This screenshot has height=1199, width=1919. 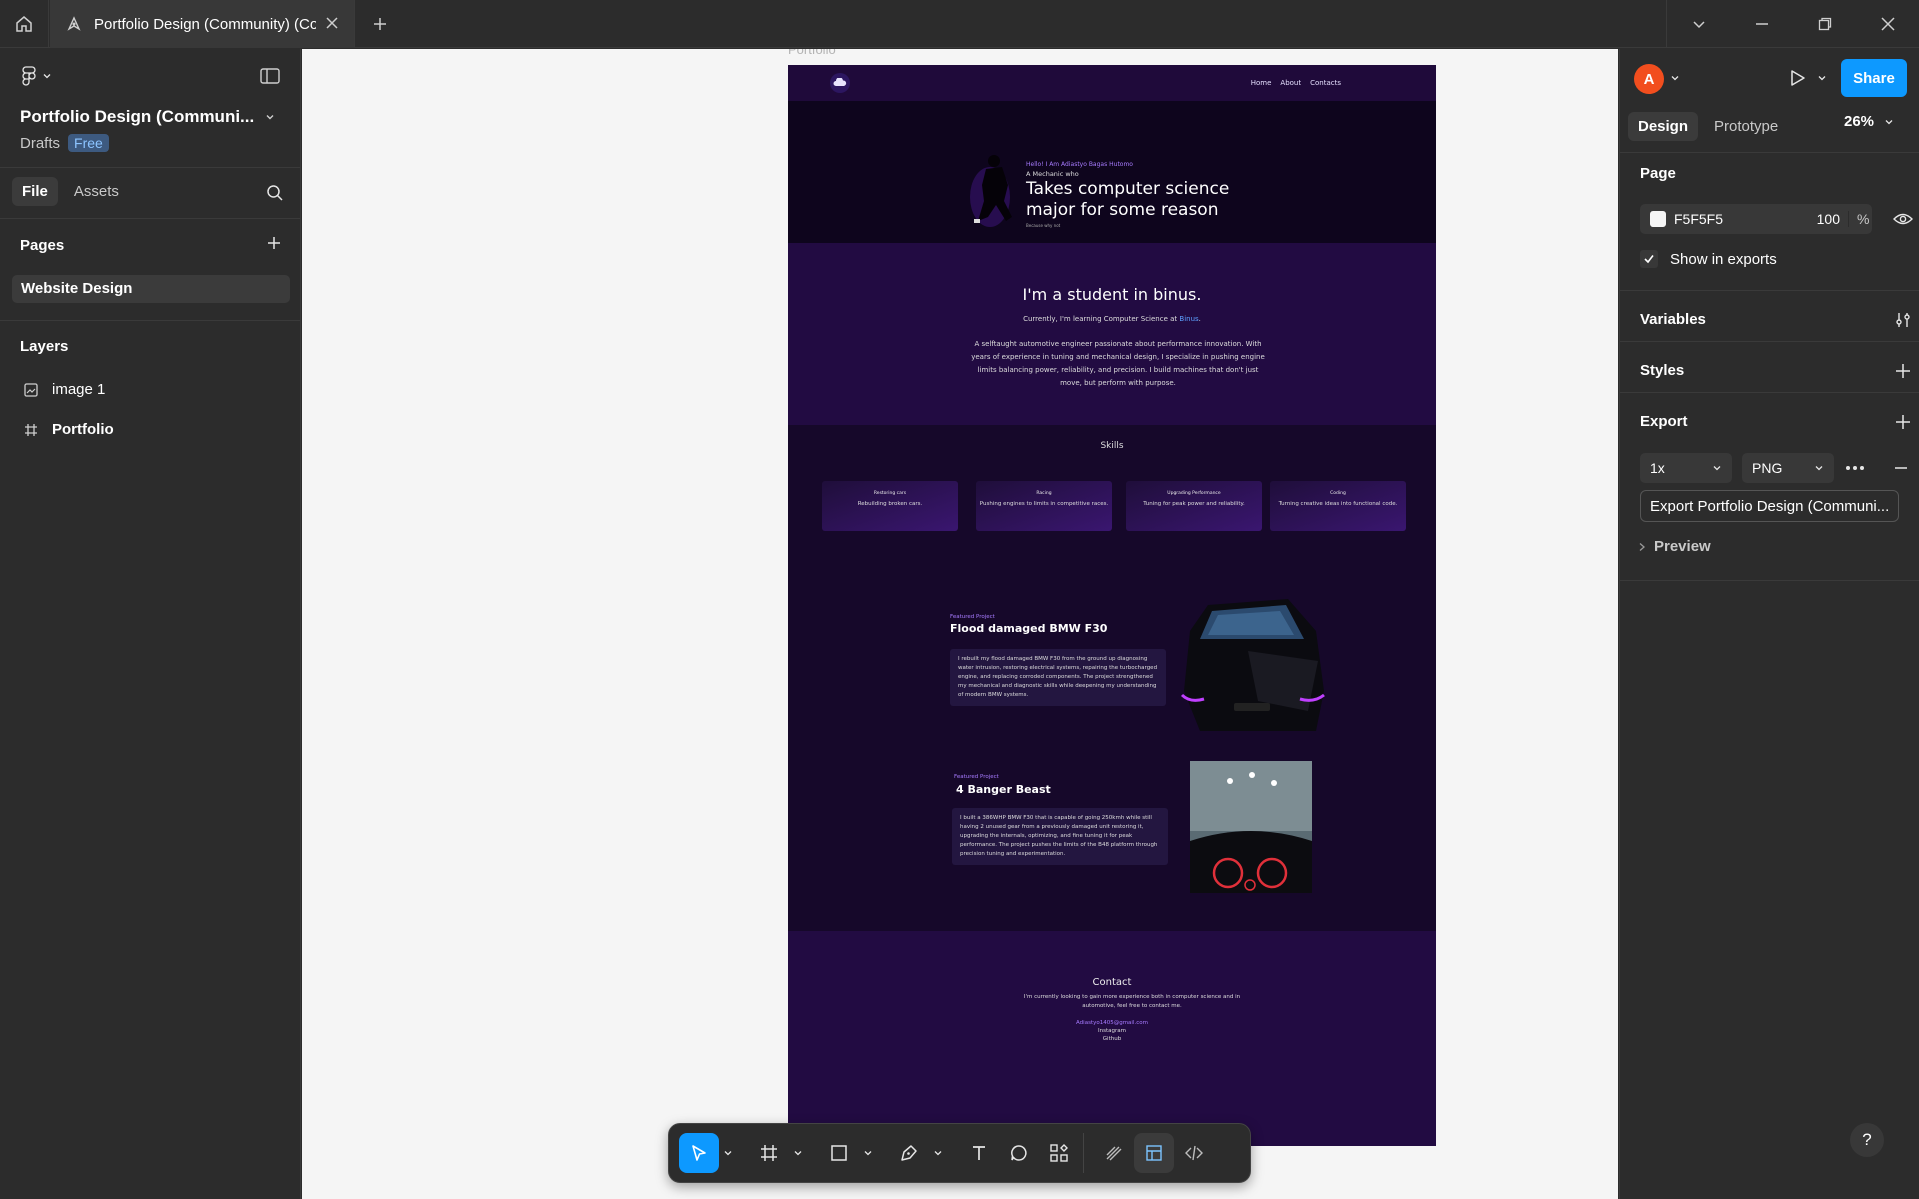 I want to click on frame-tool-menu, so click(x=798, y=1153).